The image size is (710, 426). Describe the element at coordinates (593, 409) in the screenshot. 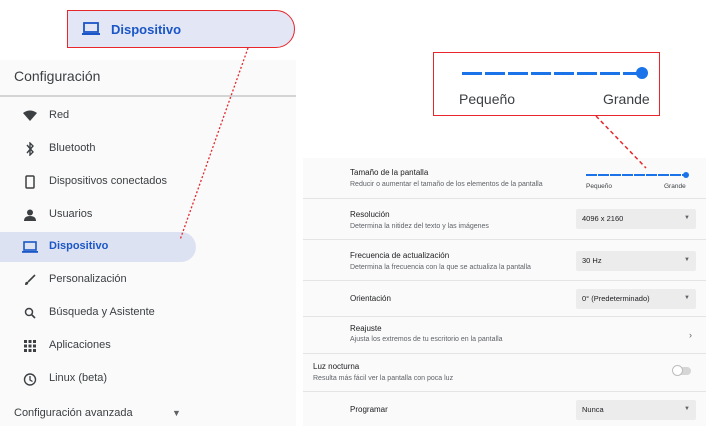

I see `schedule-value: Nunca` at that location.